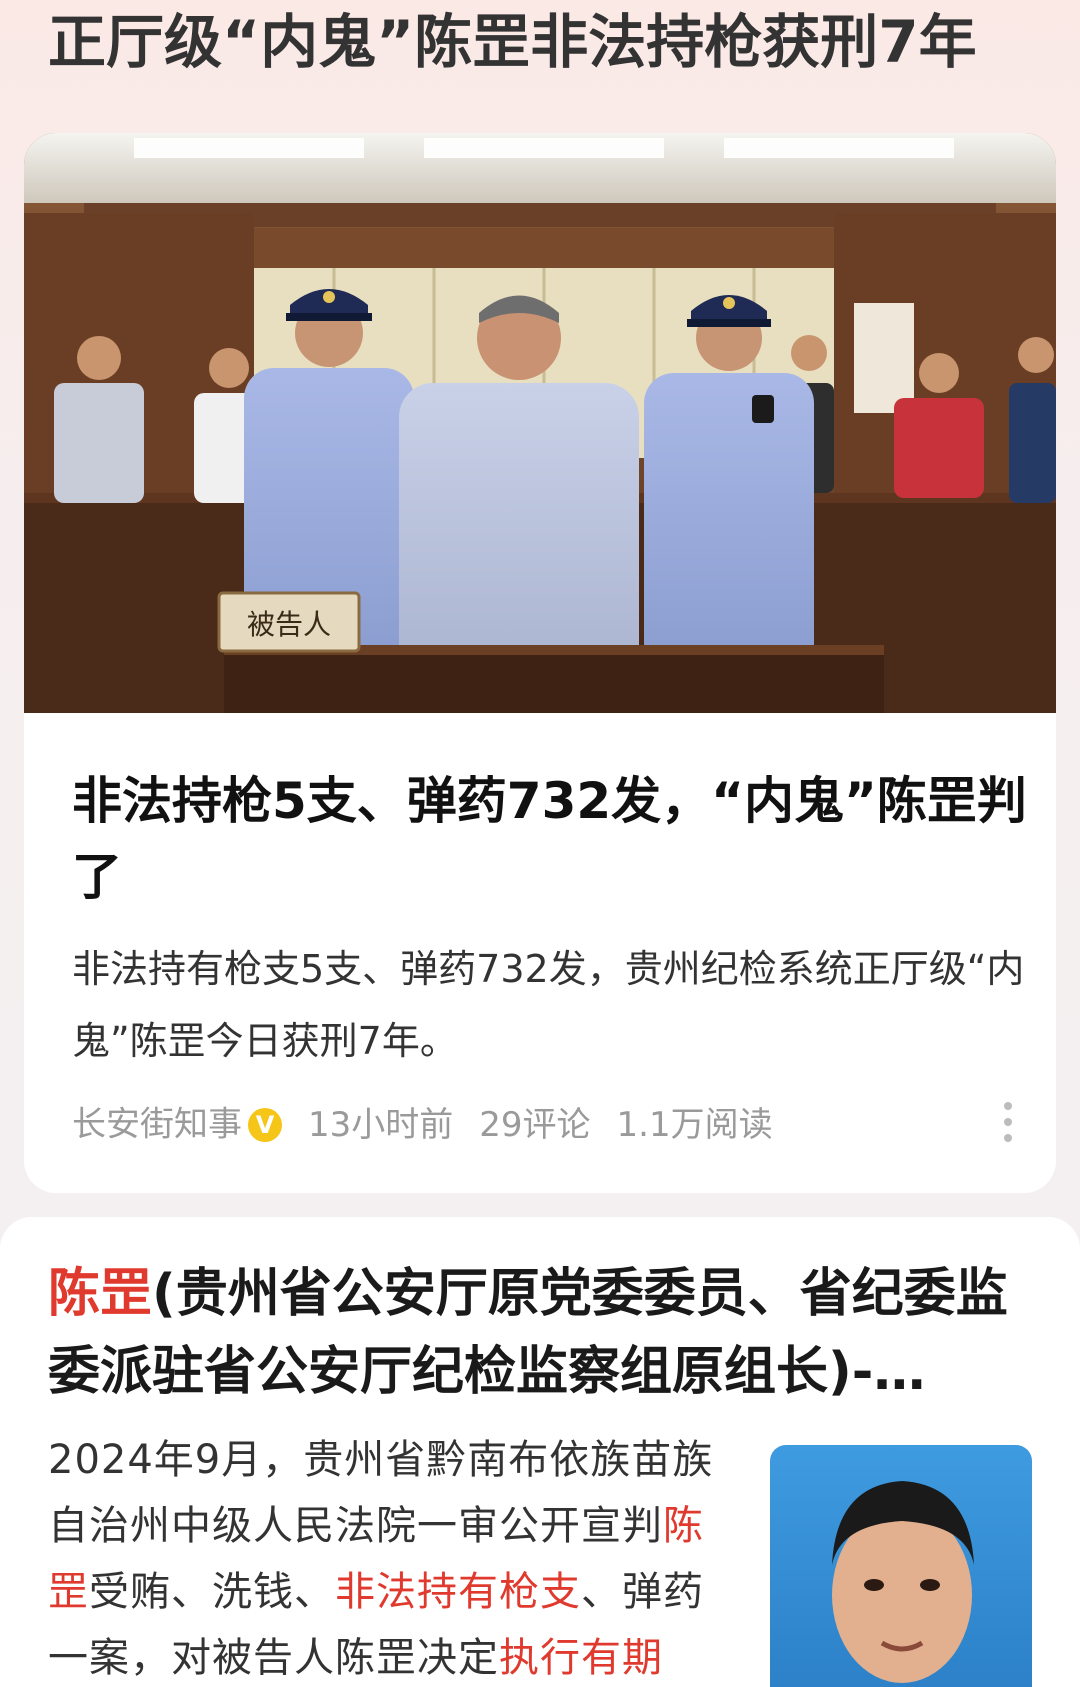 Image resolution: width=1080 pixels, height=1687 pixels. I want to click on publish-time: 13小时前, so click(381, 1124).